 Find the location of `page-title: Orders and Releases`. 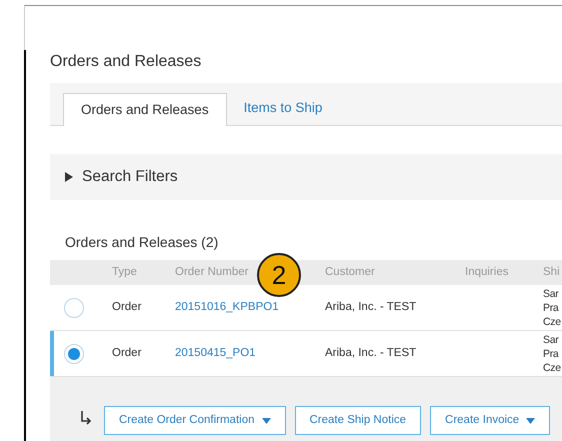

page-title: Orders and Releases is located at coordinates (126, 62).